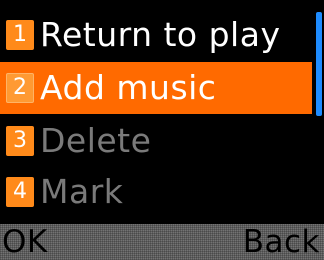 Image resolution: width=324 pixels, height=260 pixels. I want to click on menu-item-label: Add music, so click(128, 87).